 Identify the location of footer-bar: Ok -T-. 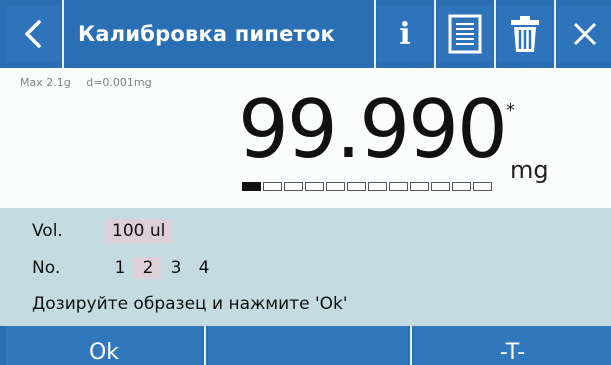
(305, 345).